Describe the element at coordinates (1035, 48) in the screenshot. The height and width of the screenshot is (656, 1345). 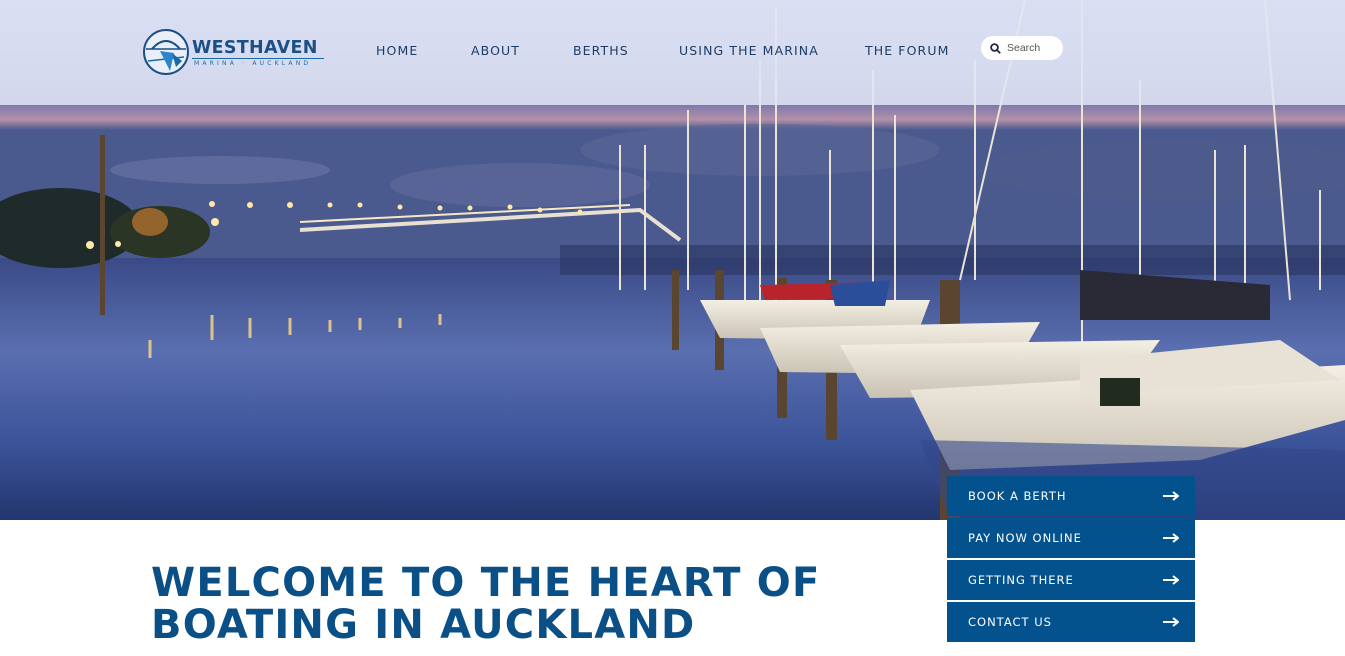
I see `search-input` at that location.